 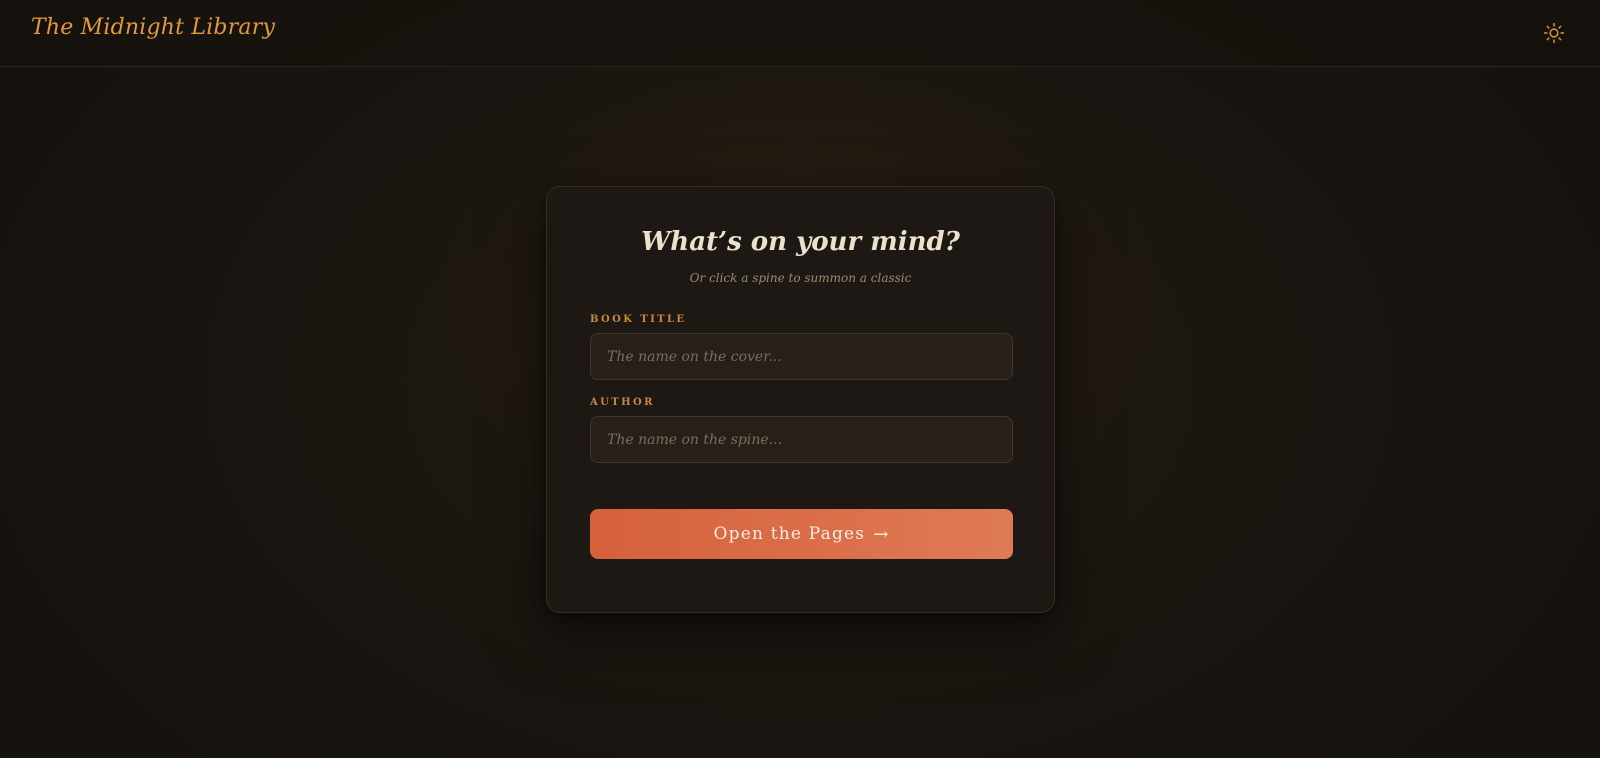 What do you see at coordinates (638, 319) in the screenshot?
I see `book-title-label: BOOK TITLE` at bounding box center [638, 319].